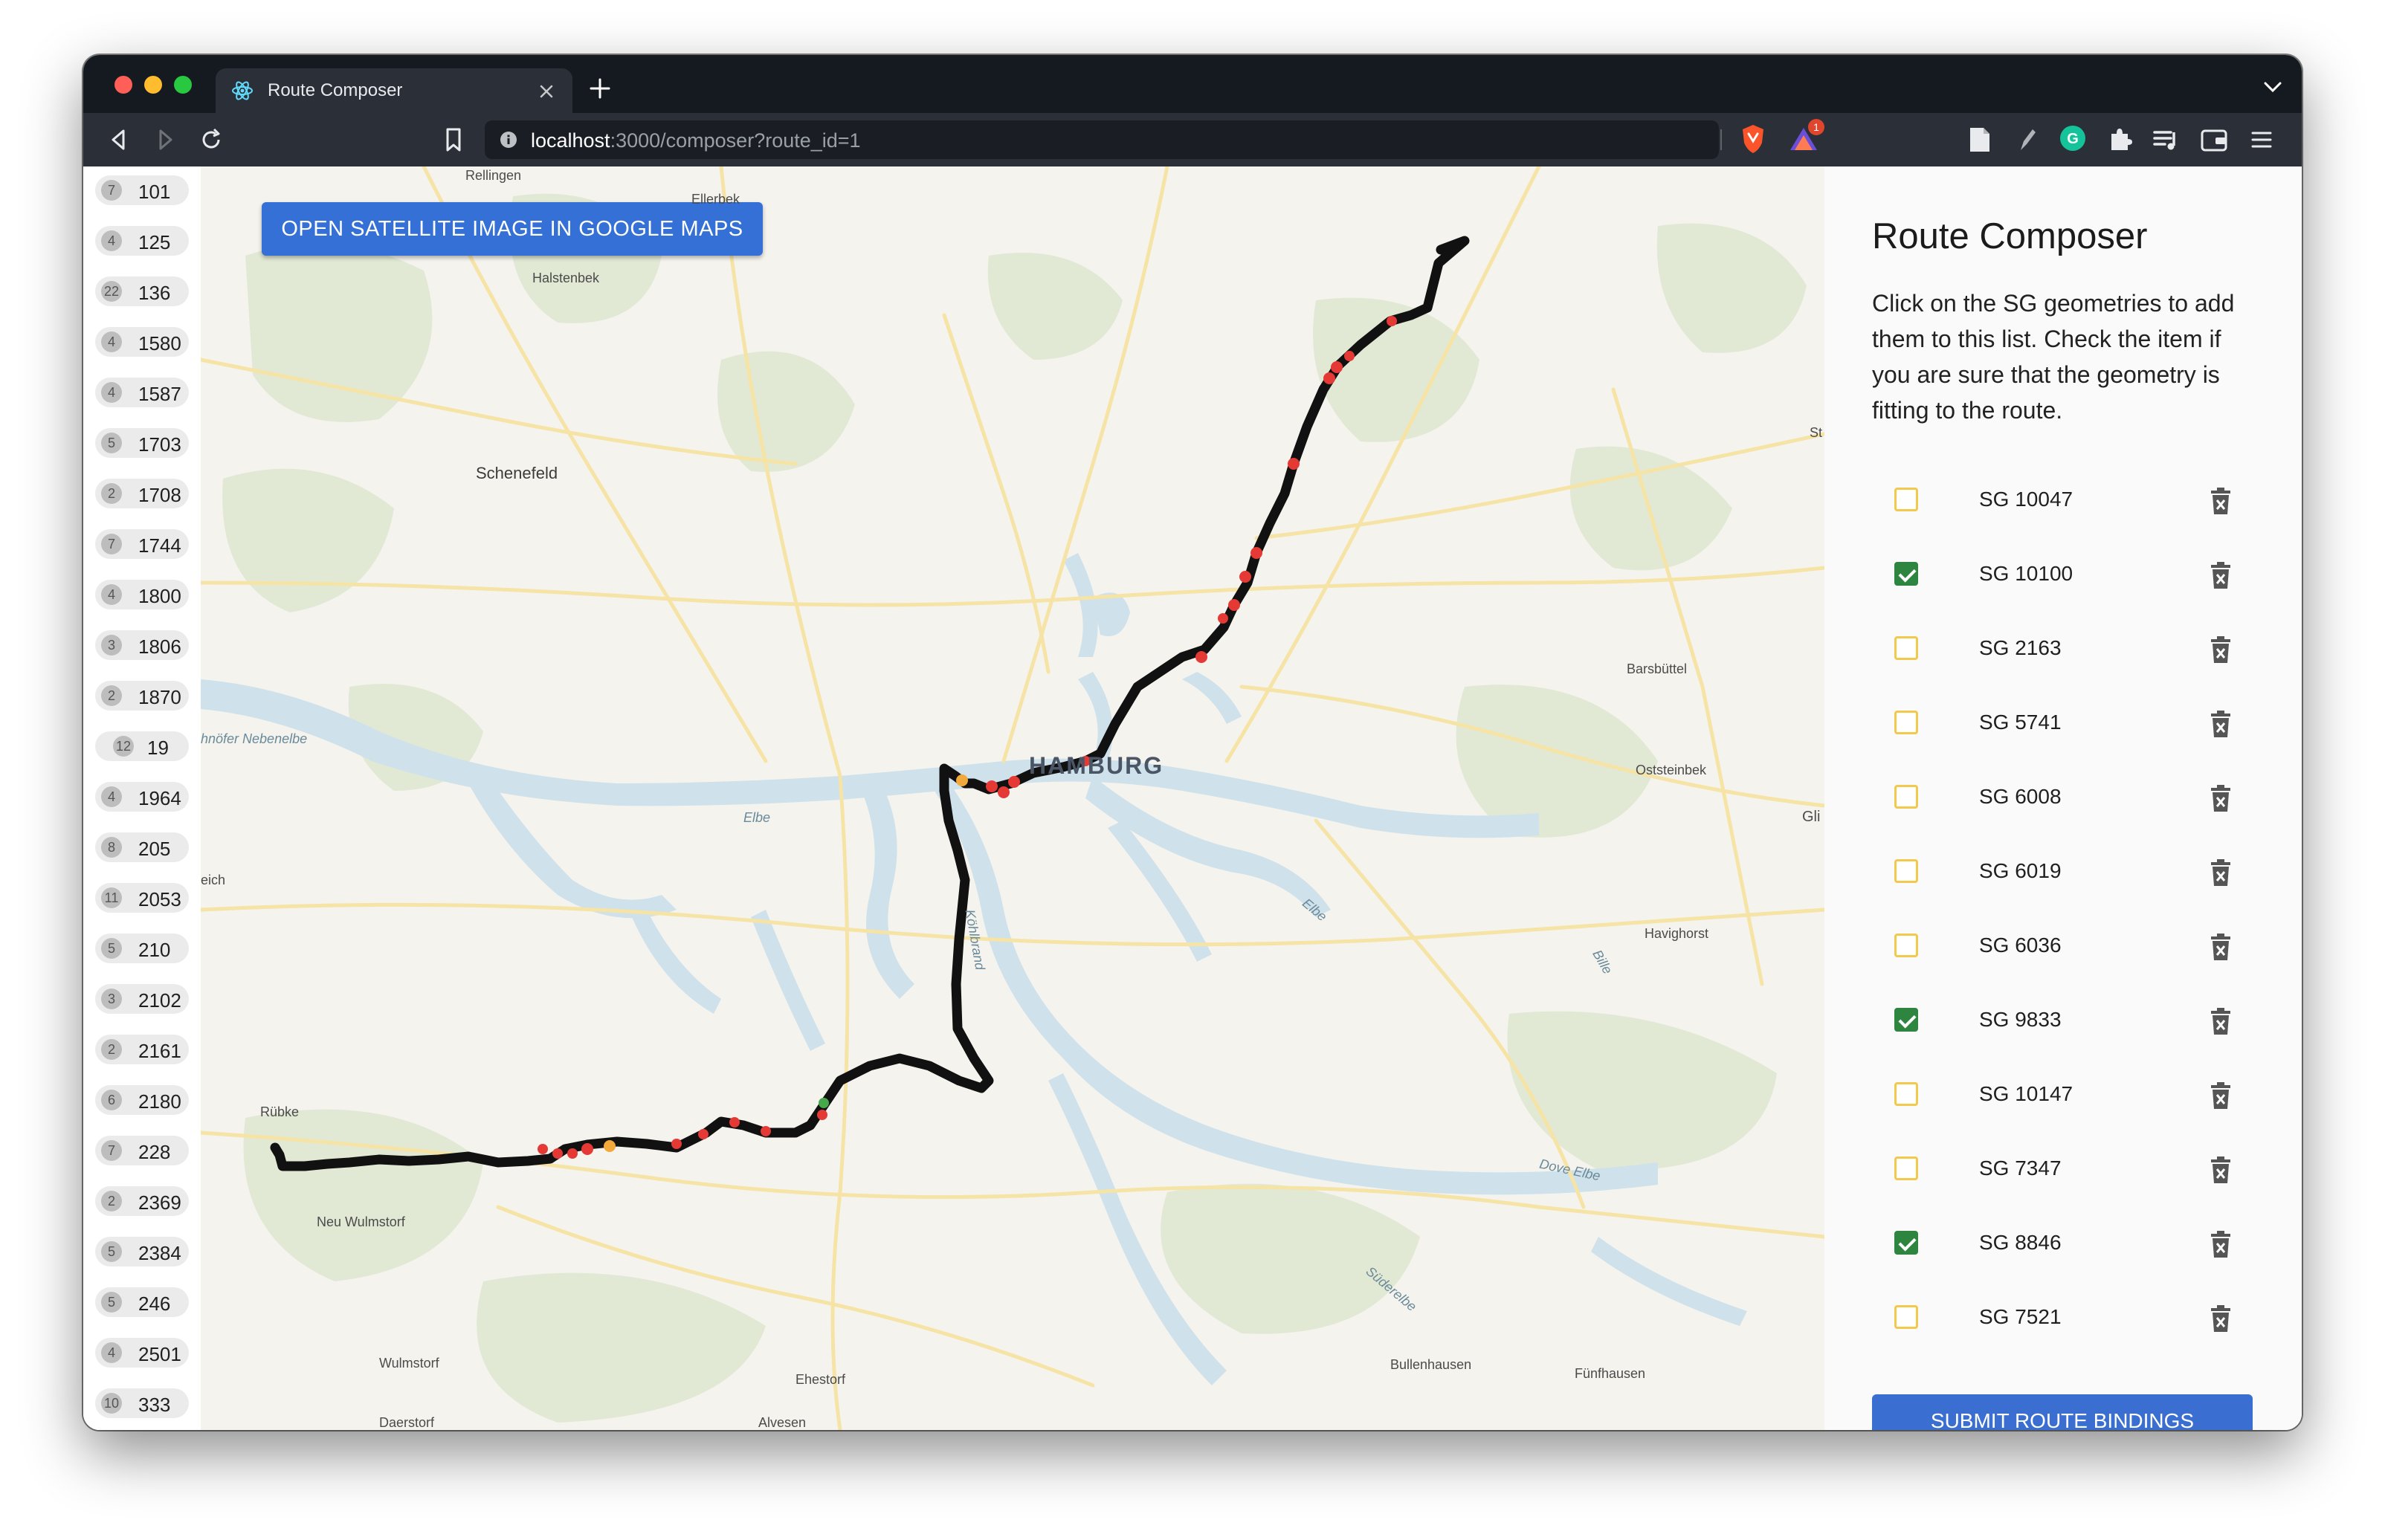 The width and height of the screenshot is (2385, 1540). I want to click on list-item: 8 205, so click(142, 847).